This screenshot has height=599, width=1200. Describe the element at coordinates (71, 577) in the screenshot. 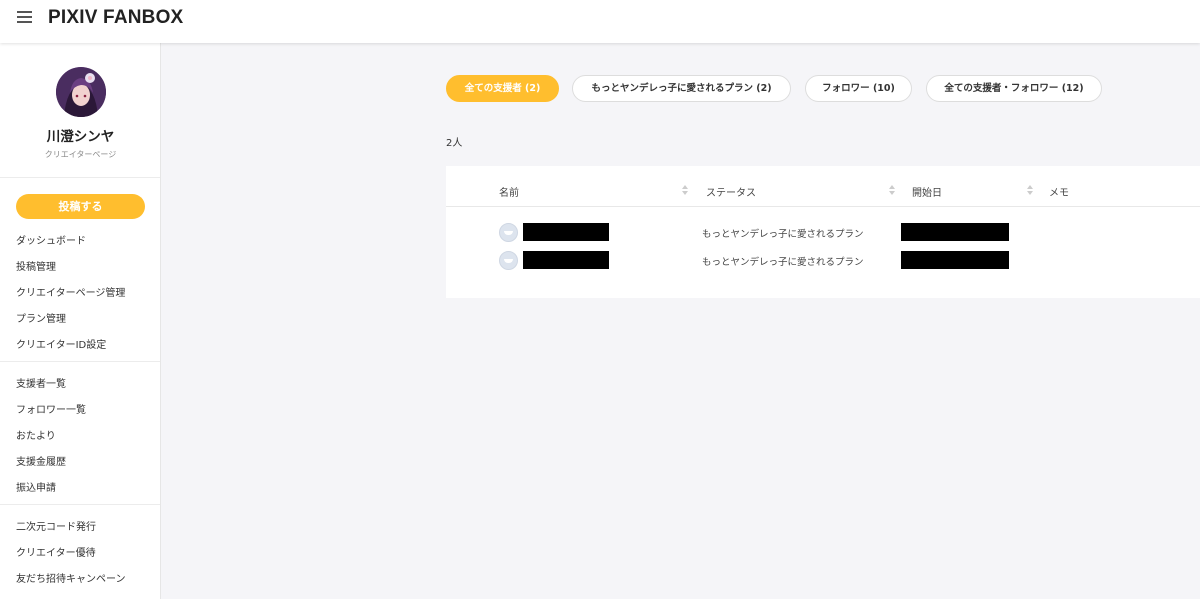

I see `sidebar-item-invite-campaign: 友だち招待キャンペーン` at that location.